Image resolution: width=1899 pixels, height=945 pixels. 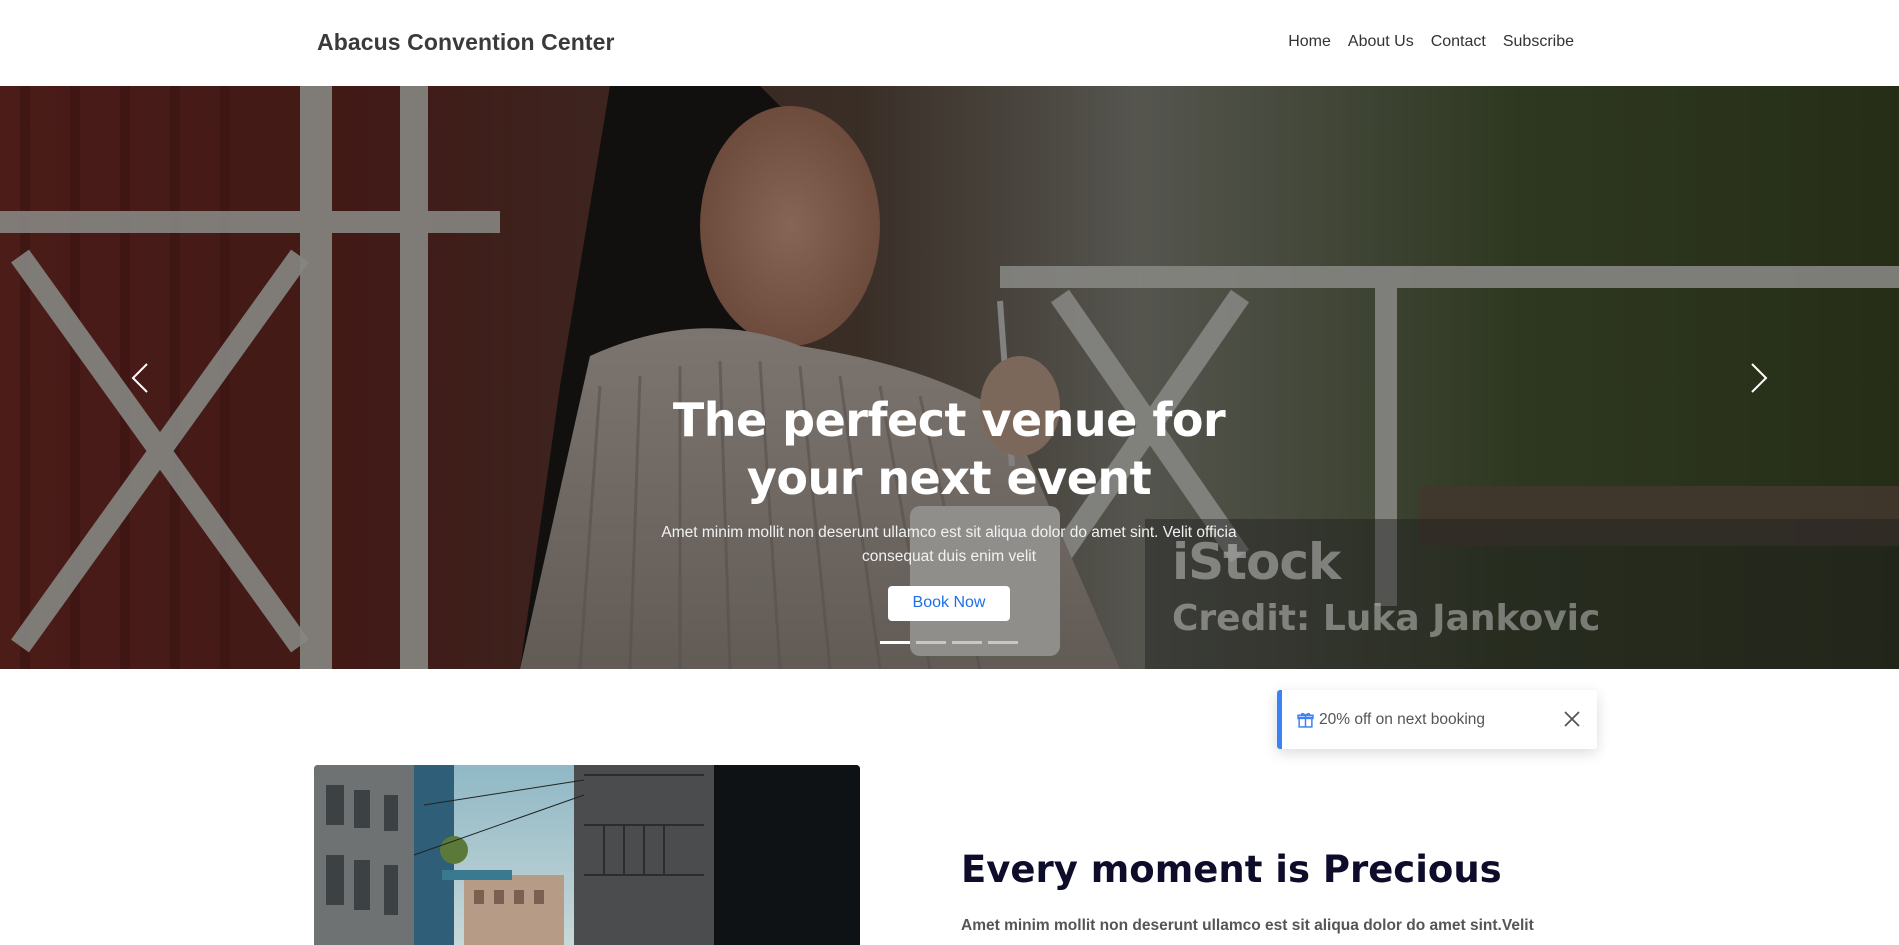 I want to click on alley-photo, so click(x=587, y=855).